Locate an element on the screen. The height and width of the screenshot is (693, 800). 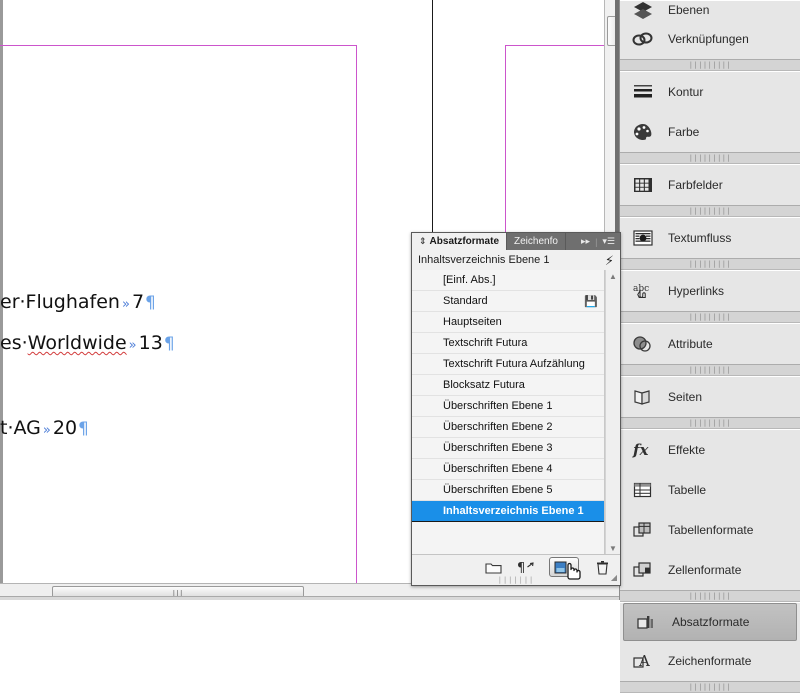
dock-label-tabelle: Tabelle is located at coordinates (687, 490).